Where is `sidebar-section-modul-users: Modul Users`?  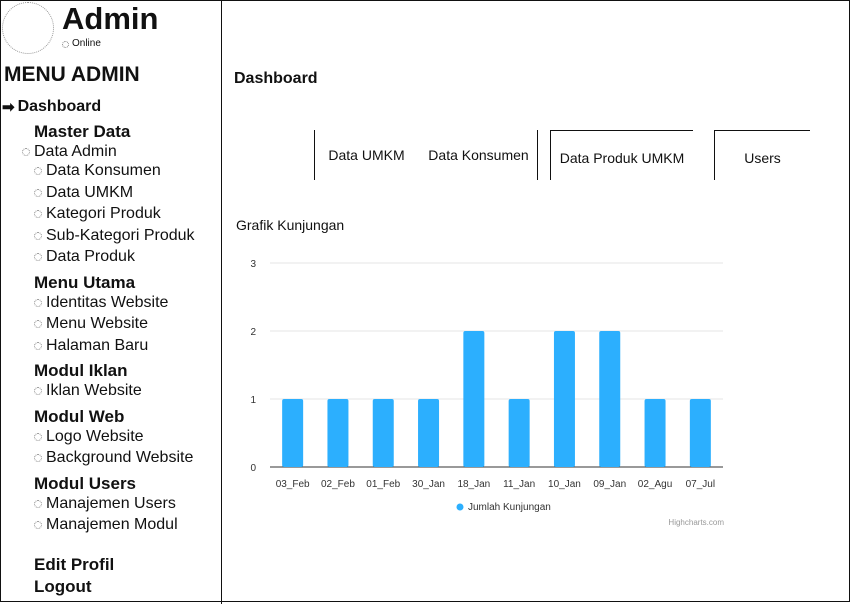
sidebar-section-modul-users: Modul Users is located at coordinates (85, 484).